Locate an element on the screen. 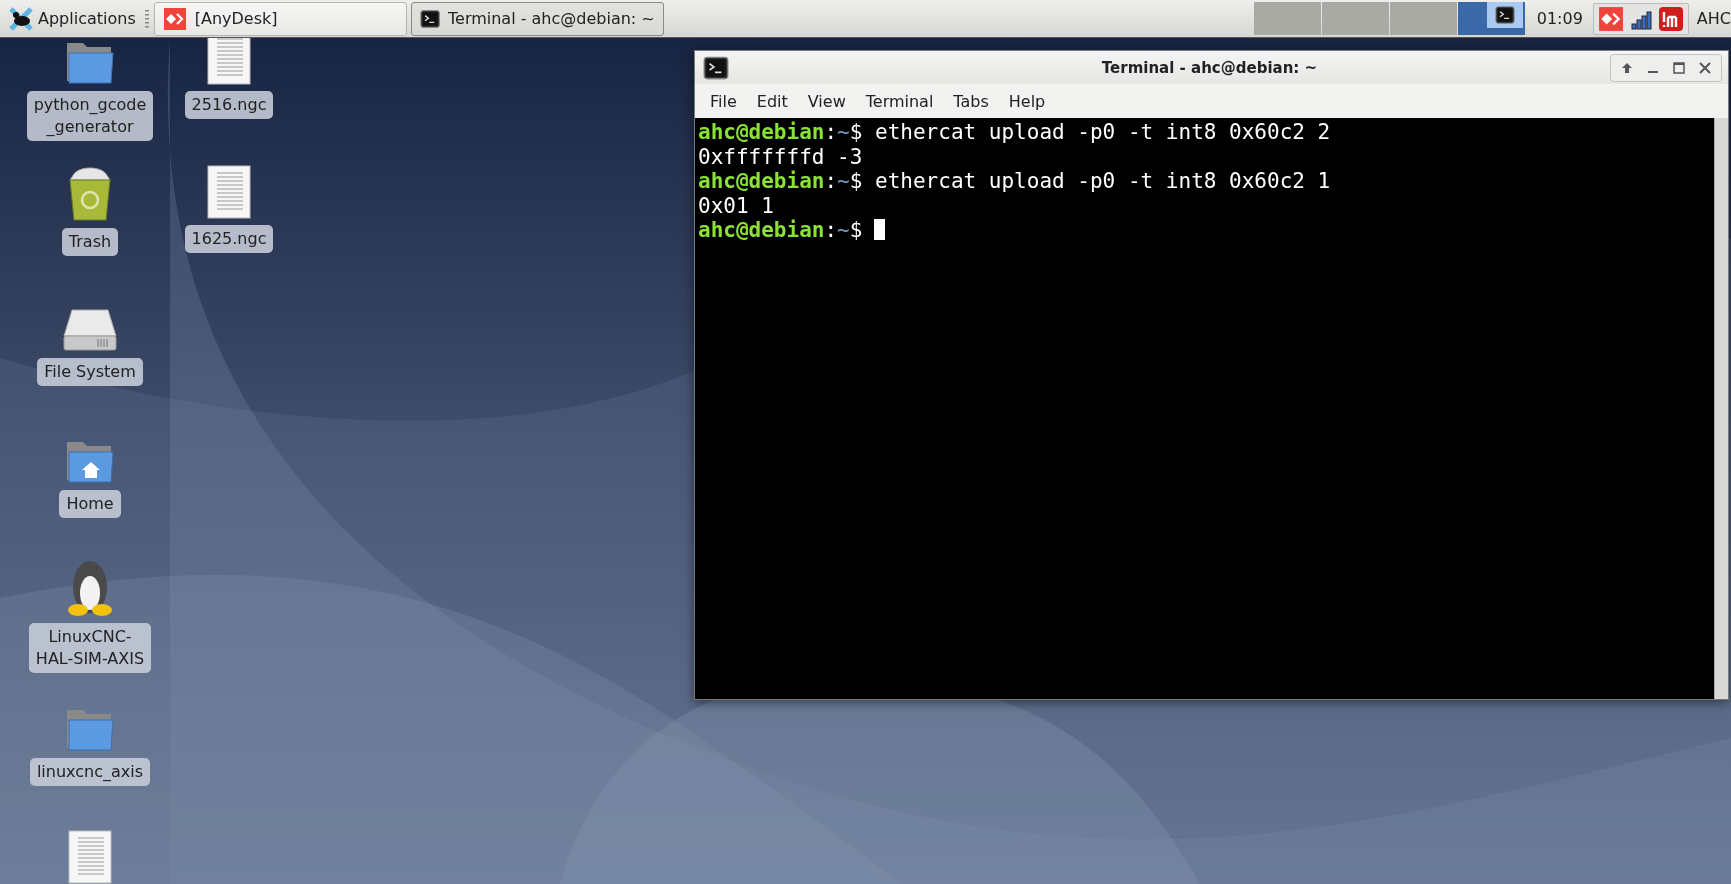  prompt-line: ahc@debian:~$ ethercat upload -p0 -t int8 0x60c2 2 is located at coordinates (1015, 132).